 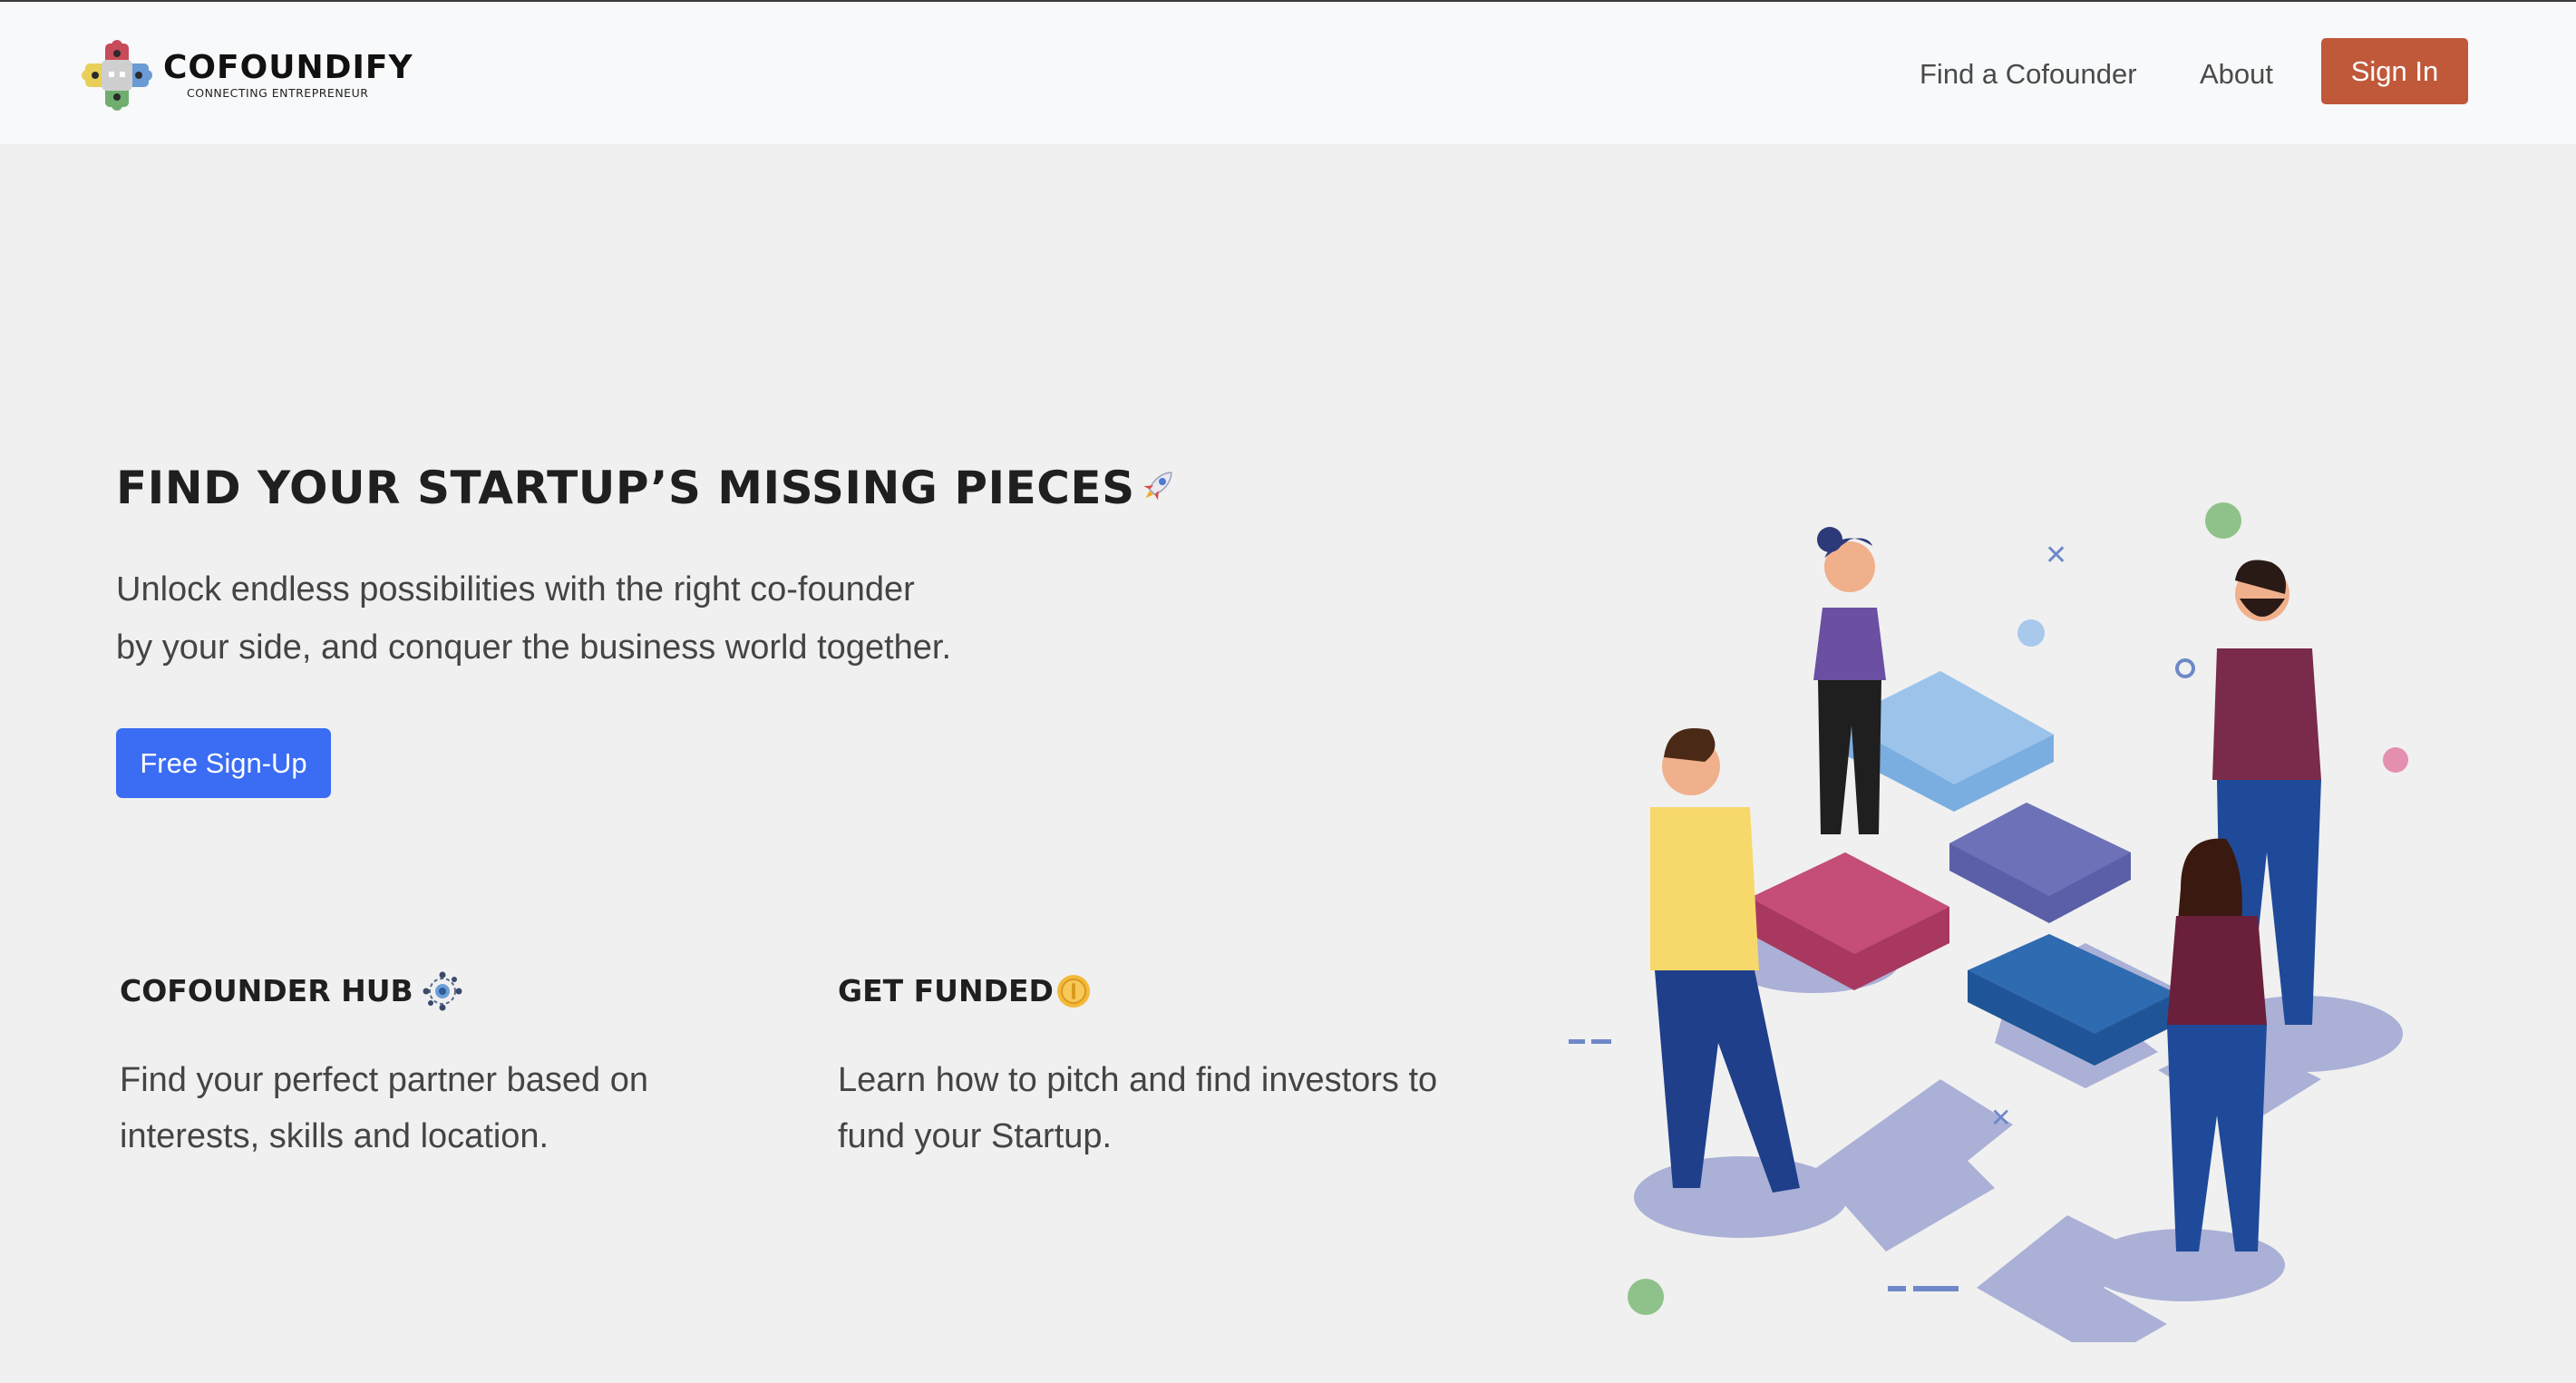 I want to click on sign-in-button: Sign In, so click(x=2394, y=71).